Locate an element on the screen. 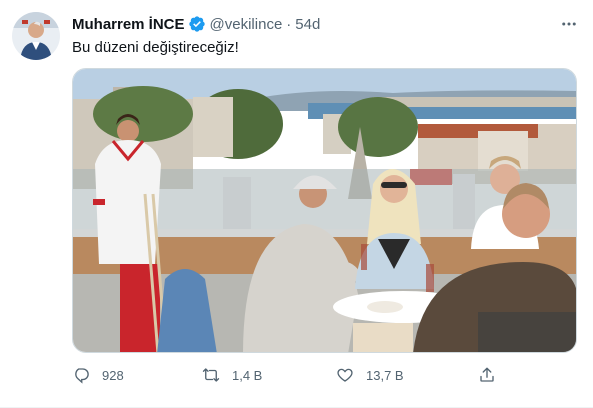 The width and height of the screenshot is (593, 408). verified-badge-icon is located at coordinates (197, 24).